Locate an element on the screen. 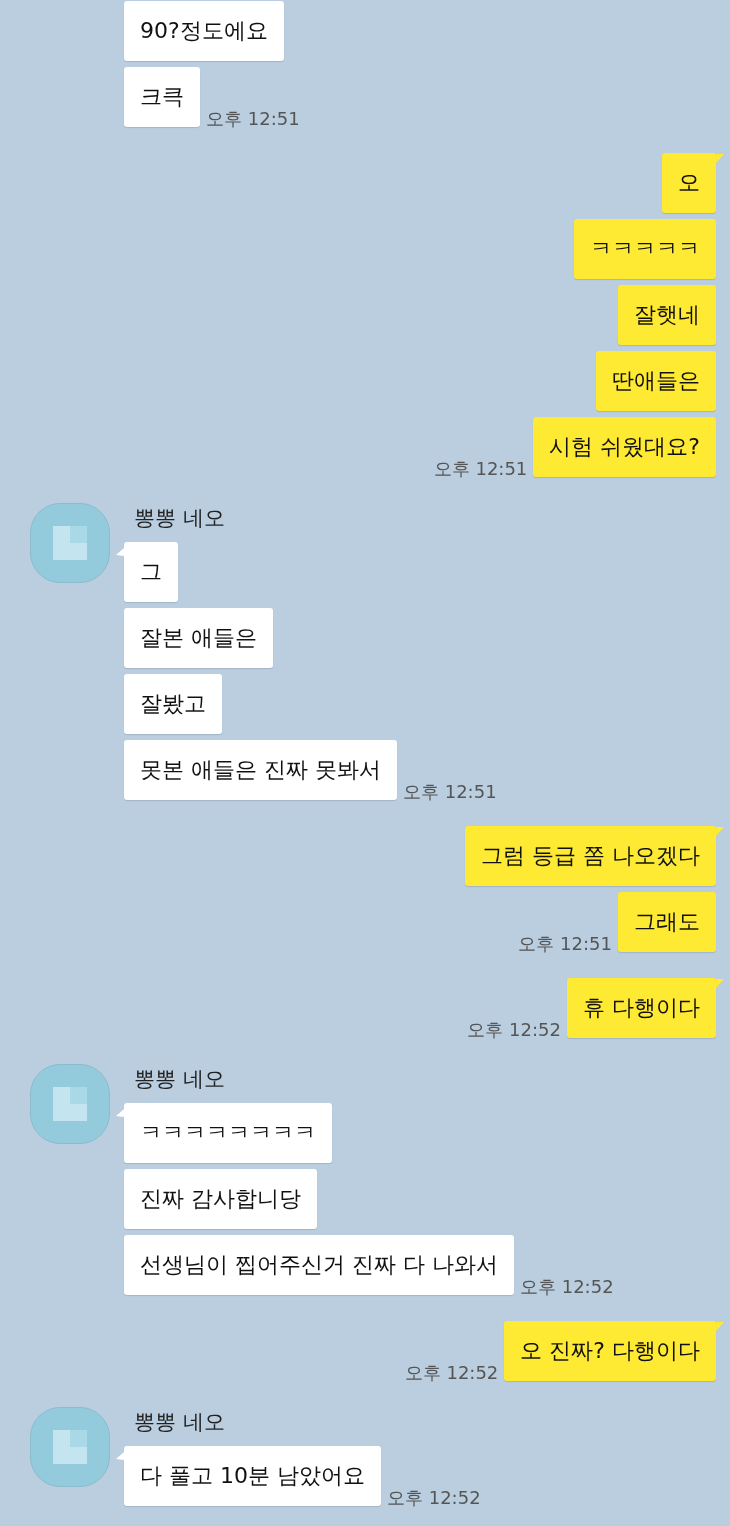 Image resolution: width=730 pixels, height=1526 pixels. message-bubble: 잘햇네 is located at coordinates (667, 315).